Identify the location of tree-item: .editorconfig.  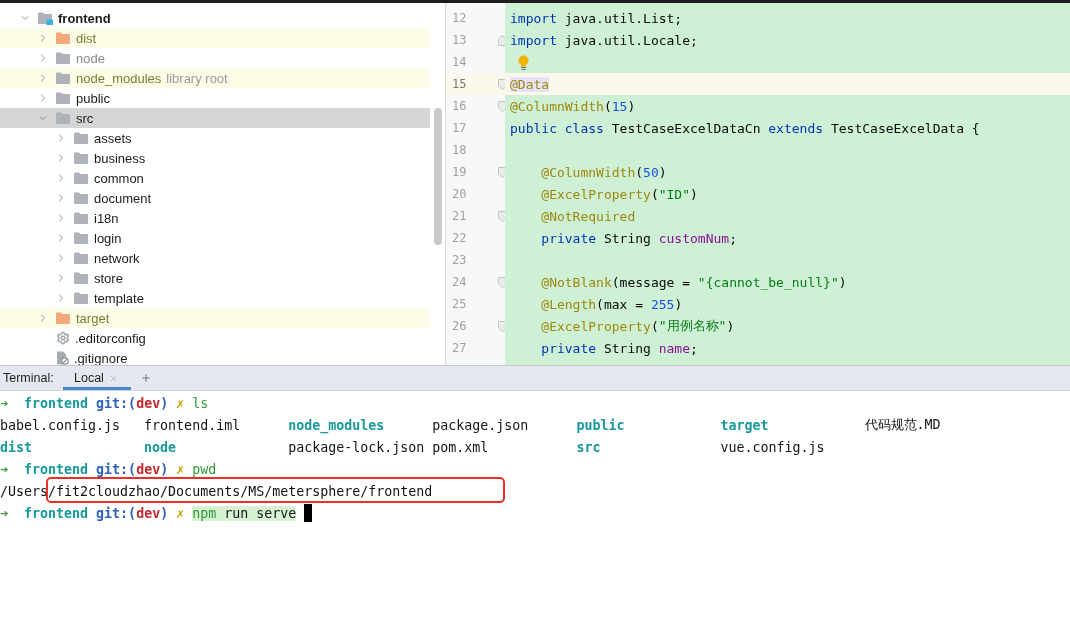
(215, 338).